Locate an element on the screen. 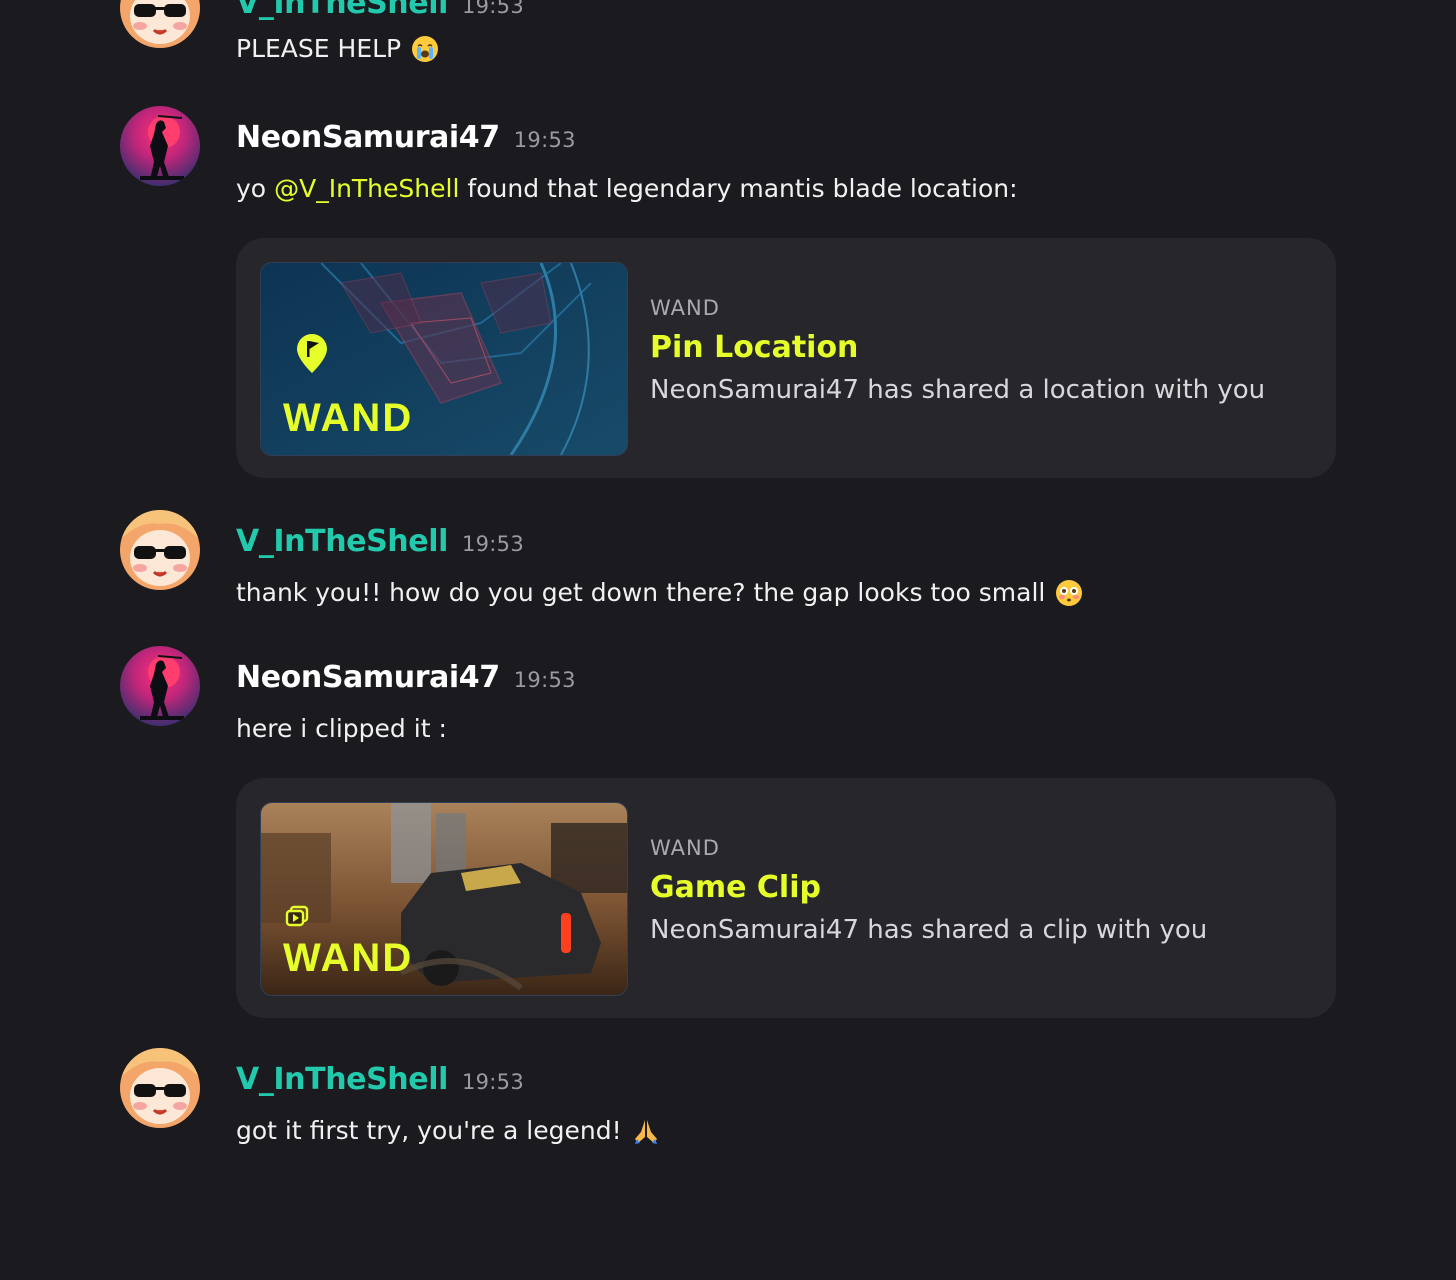 This screenshot has height=1280, width=1456. embed-title: Pin Location is located at coordinates (957, 347).